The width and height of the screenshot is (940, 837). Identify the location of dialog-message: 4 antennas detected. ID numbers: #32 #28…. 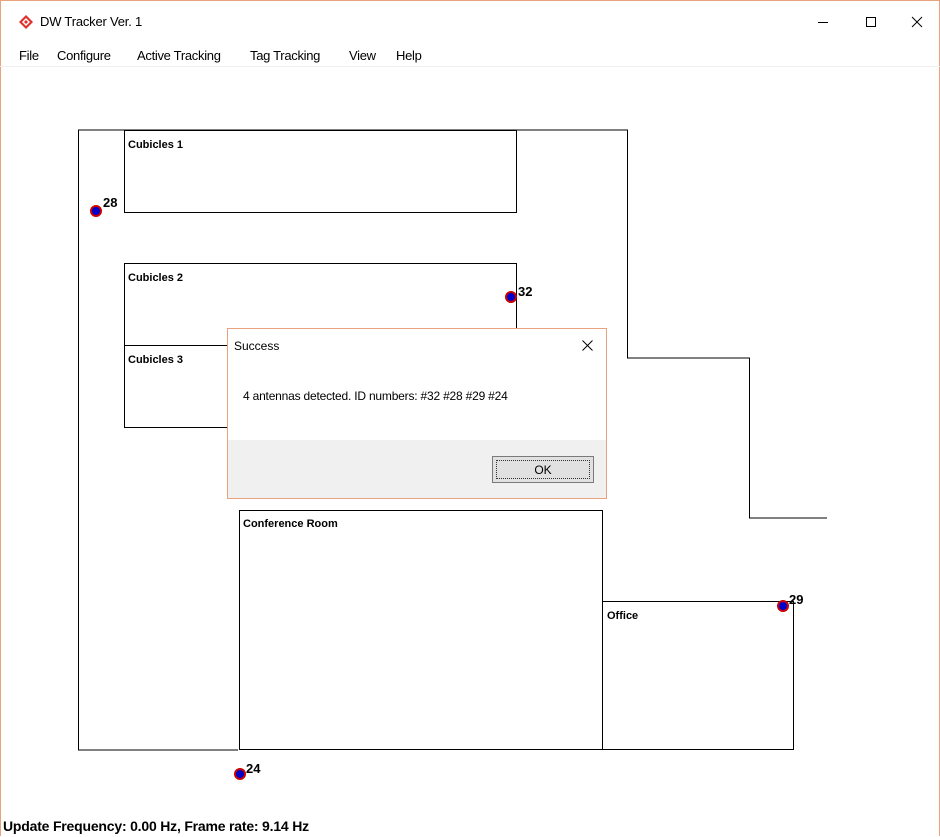
(375, 396).